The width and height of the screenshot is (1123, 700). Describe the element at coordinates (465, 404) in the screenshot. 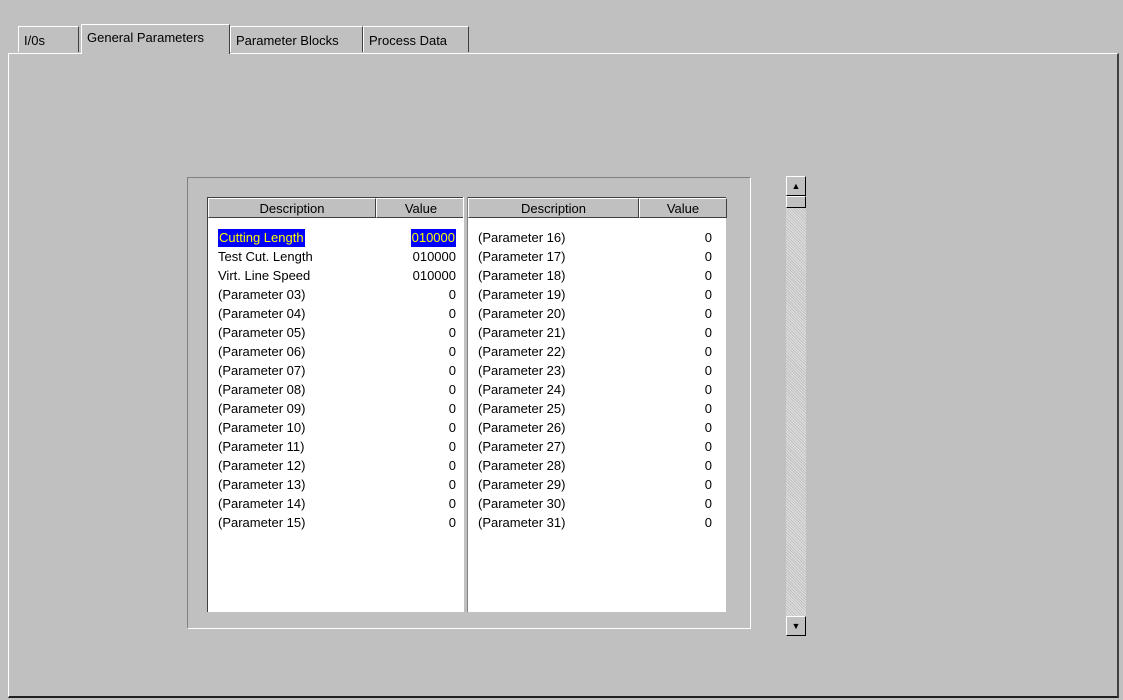

I see `column-splitter` at that location.